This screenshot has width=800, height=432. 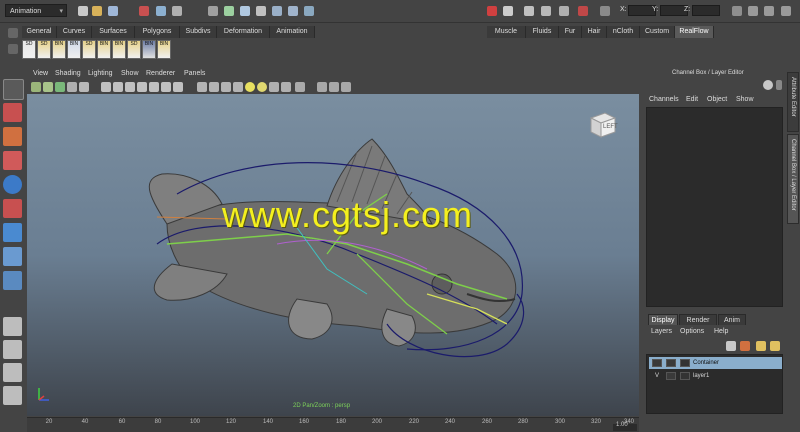 I want to click on visibility-toggle, so click(x=657, y=363).